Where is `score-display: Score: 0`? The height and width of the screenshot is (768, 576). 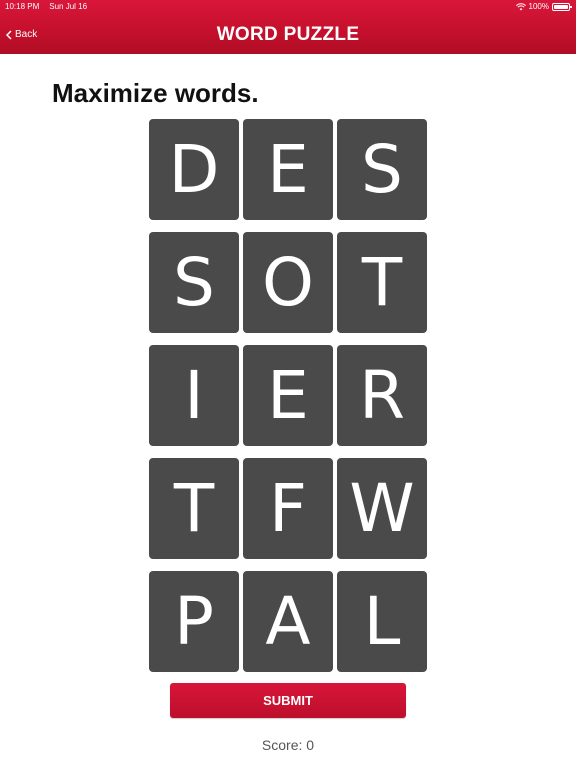 score-display: Score: 0 is located at coordinates (288, 745).